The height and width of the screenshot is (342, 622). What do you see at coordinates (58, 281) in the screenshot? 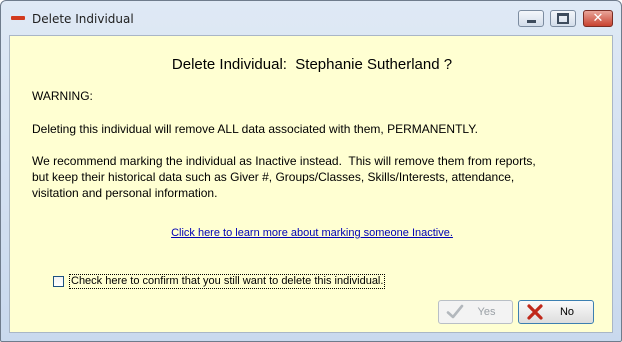
I see `confirm-delete-checkbox` at bounding box center [58, 281].